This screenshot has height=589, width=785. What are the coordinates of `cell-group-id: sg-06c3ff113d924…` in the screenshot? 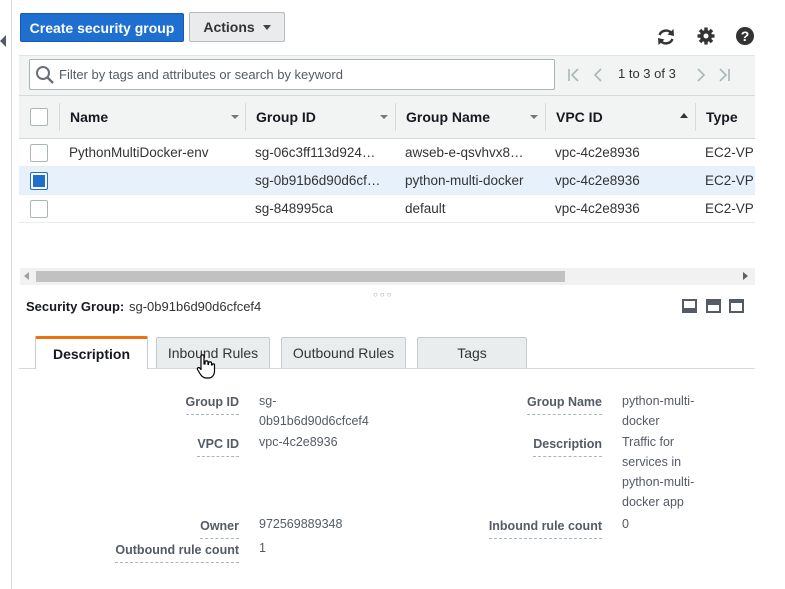 It's located at (315, 152).